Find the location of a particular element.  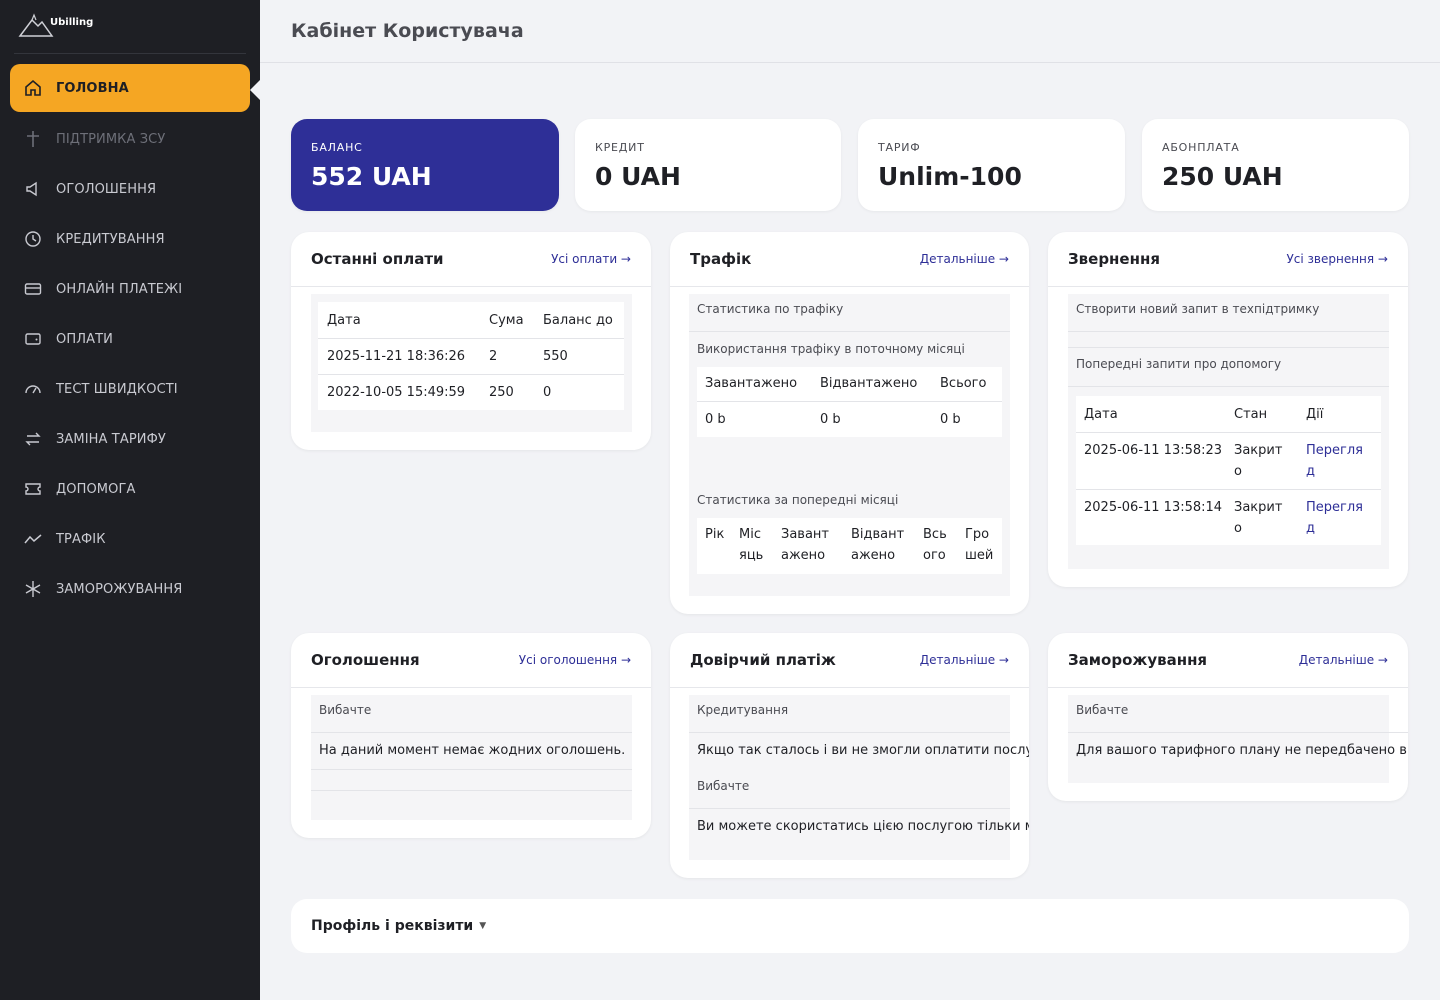

table-header: Відвантажено is located at coordinates (869, 383).